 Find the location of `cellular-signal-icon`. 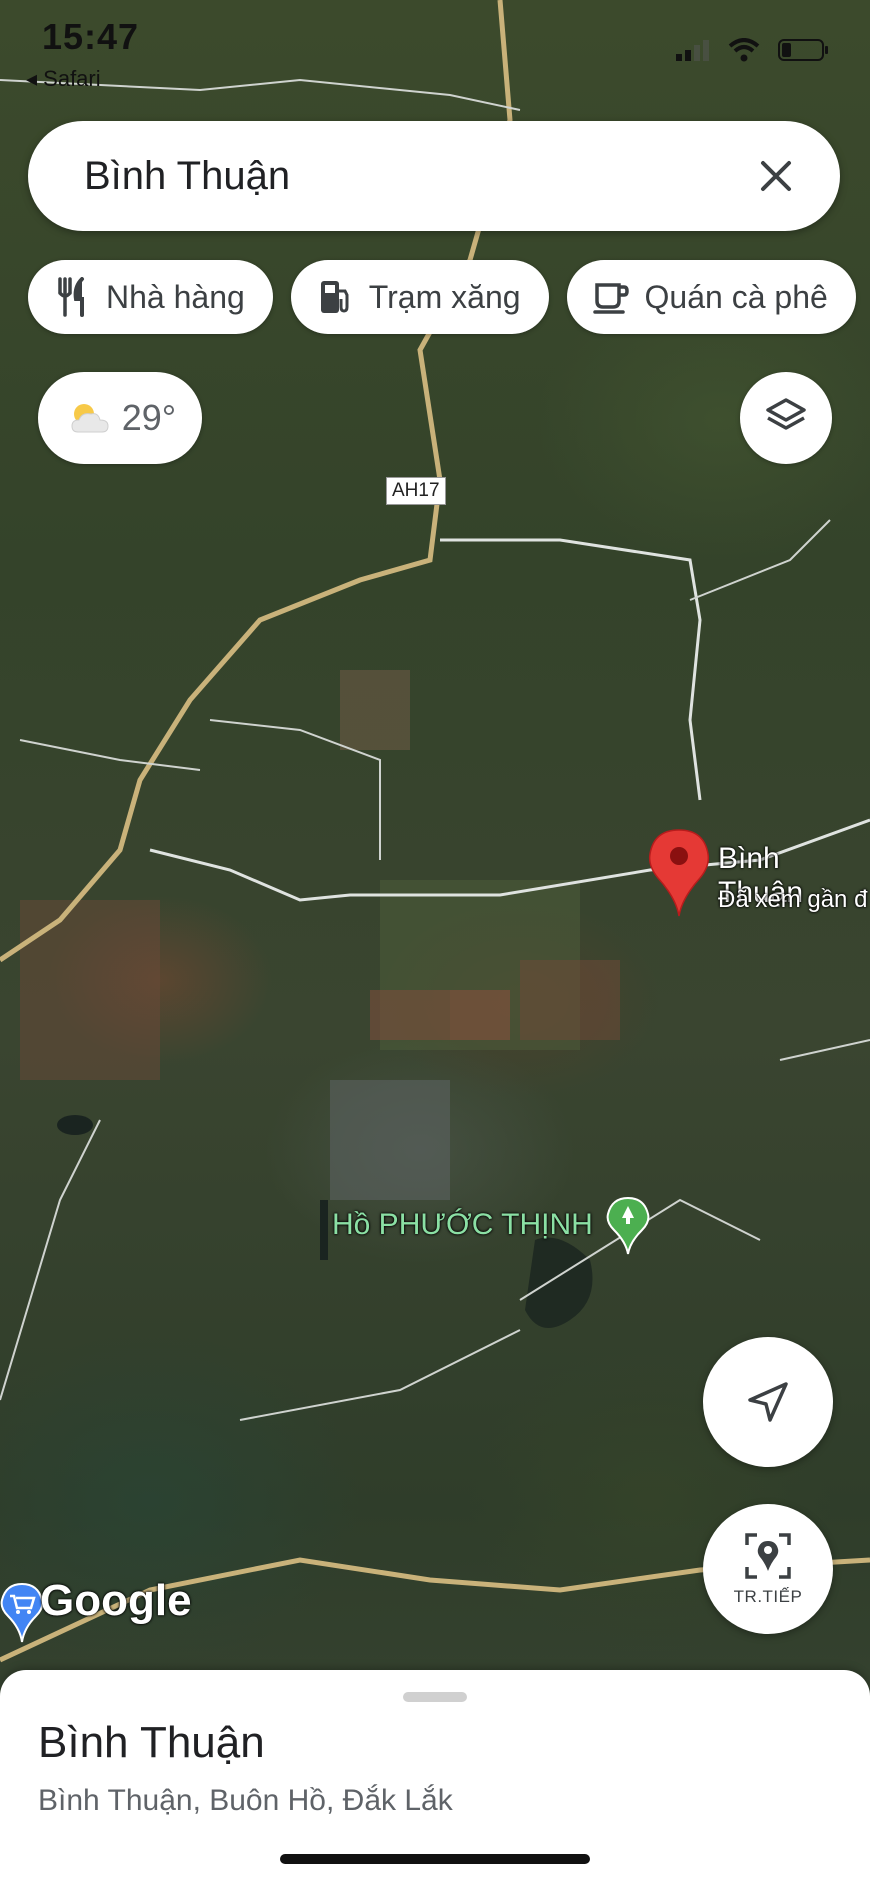

cellular-signal-icon is located at coordinates (692, 50).